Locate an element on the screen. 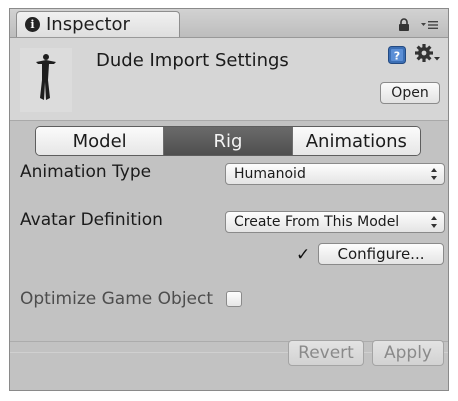  tab-label: Inspector is located at coordinates (88, 24).